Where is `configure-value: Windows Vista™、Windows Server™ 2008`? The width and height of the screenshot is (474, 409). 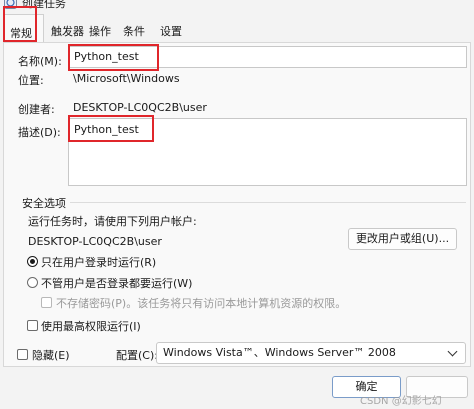 configure-value: Windows Vista™、Windows Server™ 2008 is located at coordinates (279, 352).